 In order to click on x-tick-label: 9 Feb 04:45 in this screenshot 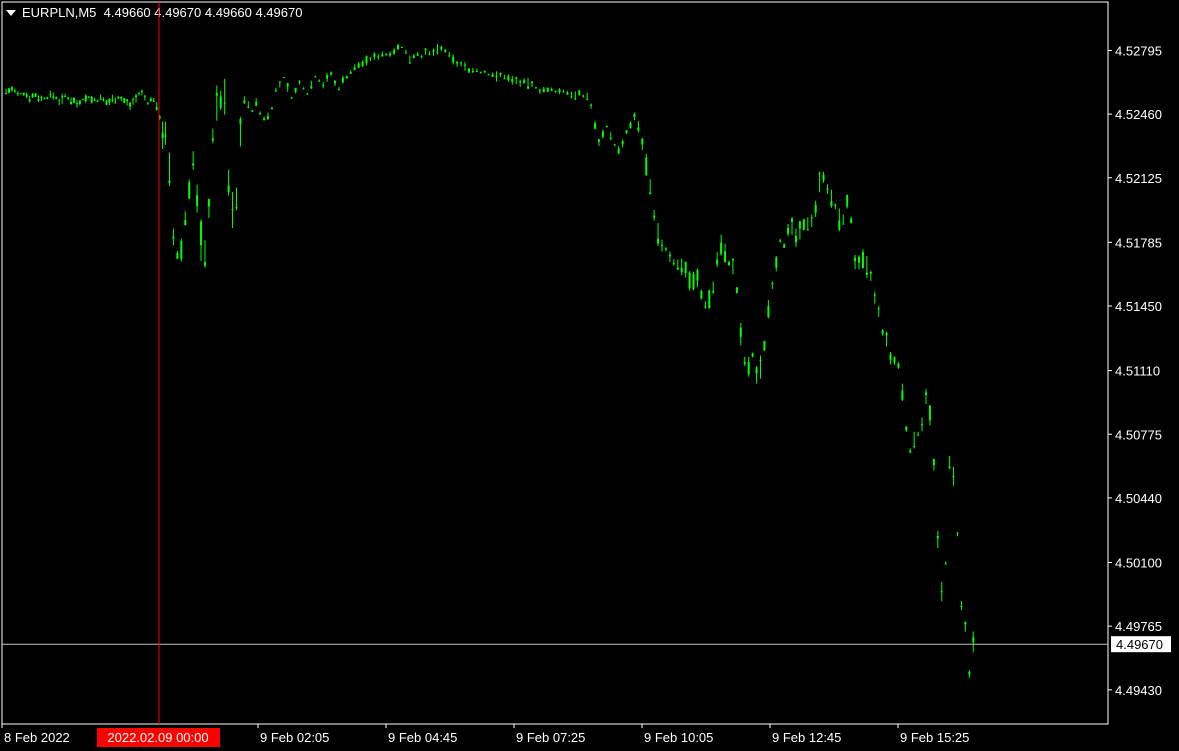, I will do `click(422, 737)`.